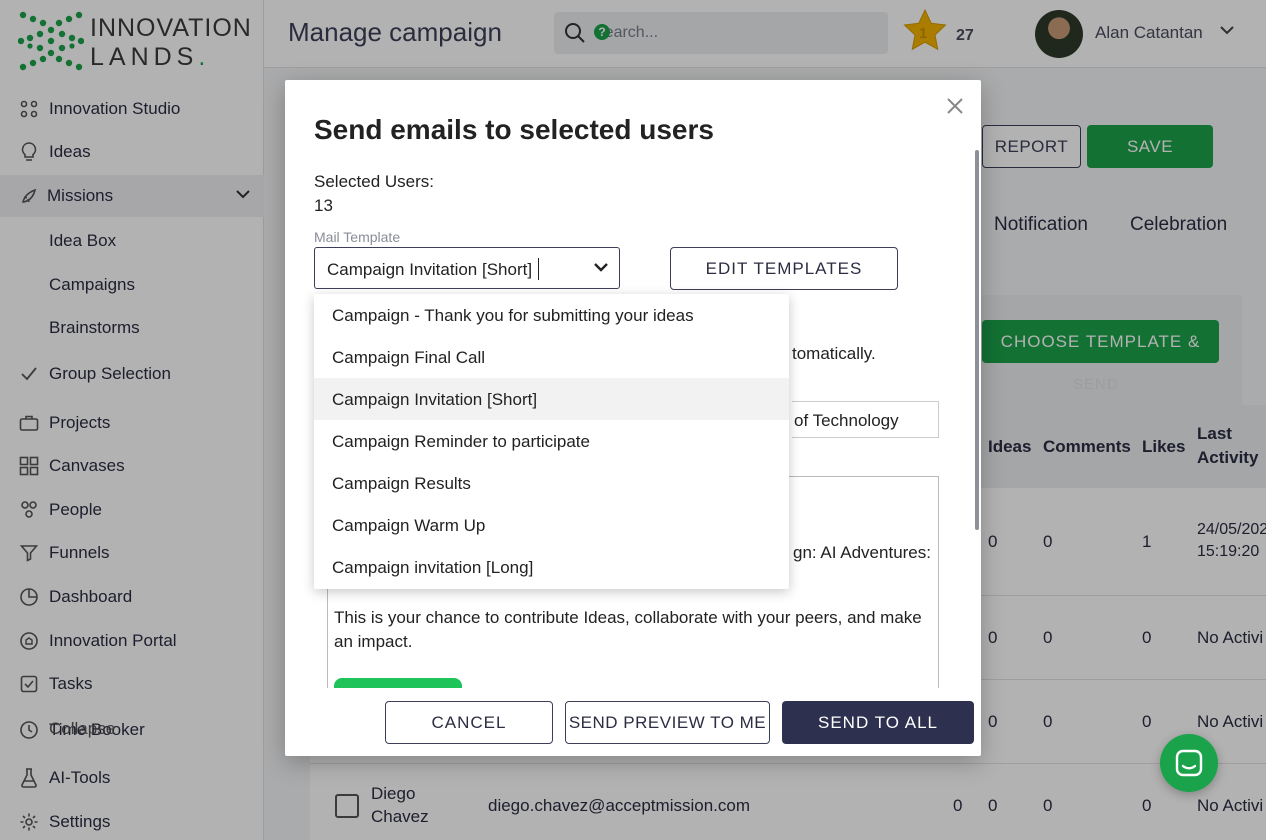  I want to click on selected-users-count: 13, so click(323, 205).